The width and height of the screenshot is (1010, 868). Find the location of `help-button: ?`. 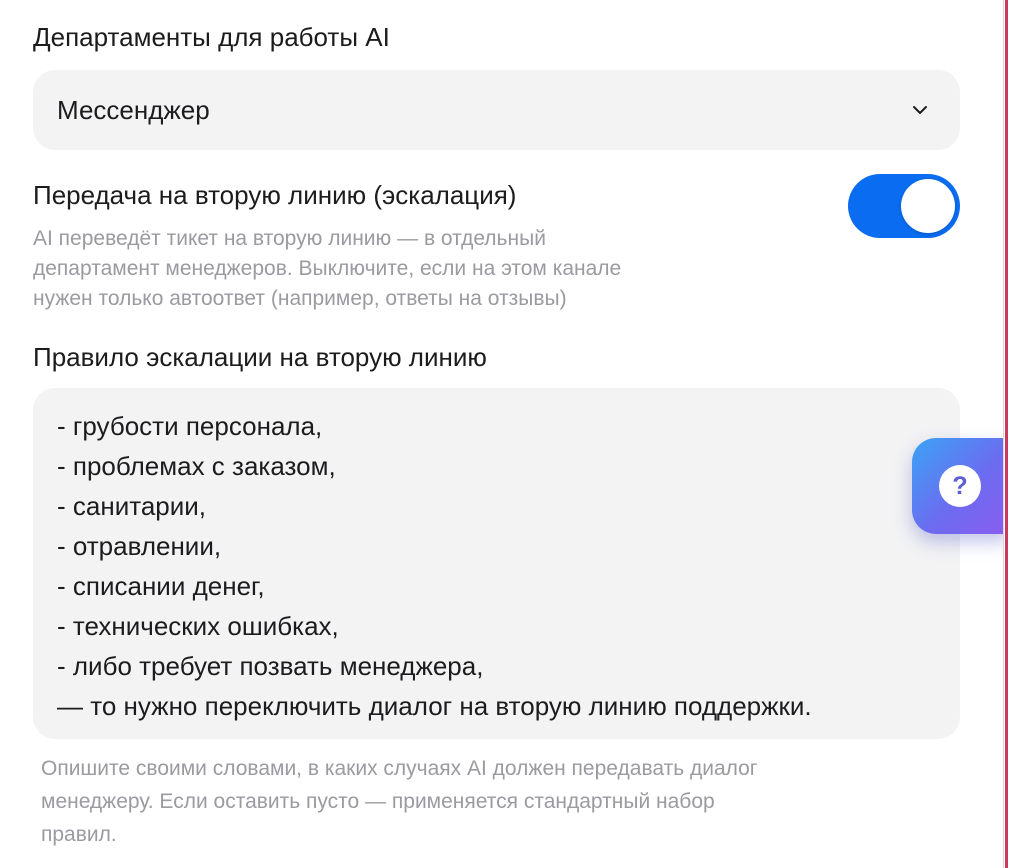

help-button: ? is located at coordinates (961, 486).